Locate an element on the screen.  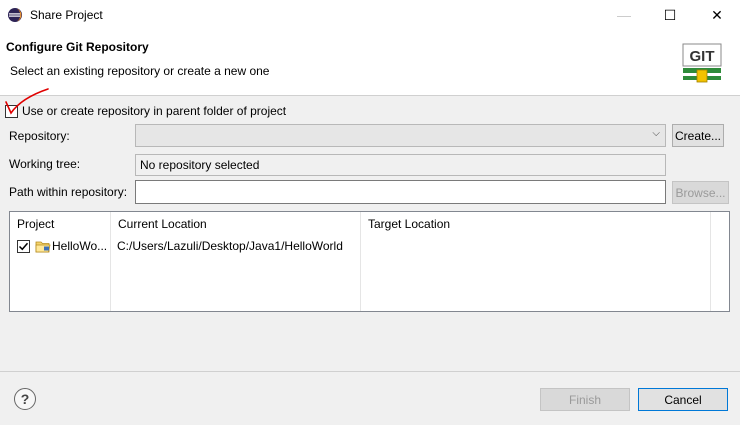
minimize-button: — is located at coordinates (624, 15).